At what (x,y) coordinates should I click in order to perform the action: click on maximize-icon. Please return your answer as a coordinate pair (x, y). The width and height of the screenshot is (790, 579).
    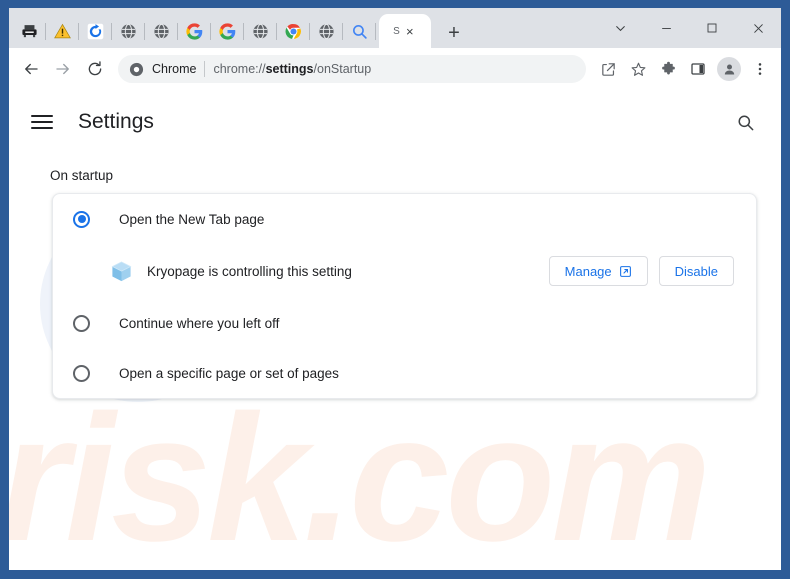
    Looking at the image, I should click on (712, 28).